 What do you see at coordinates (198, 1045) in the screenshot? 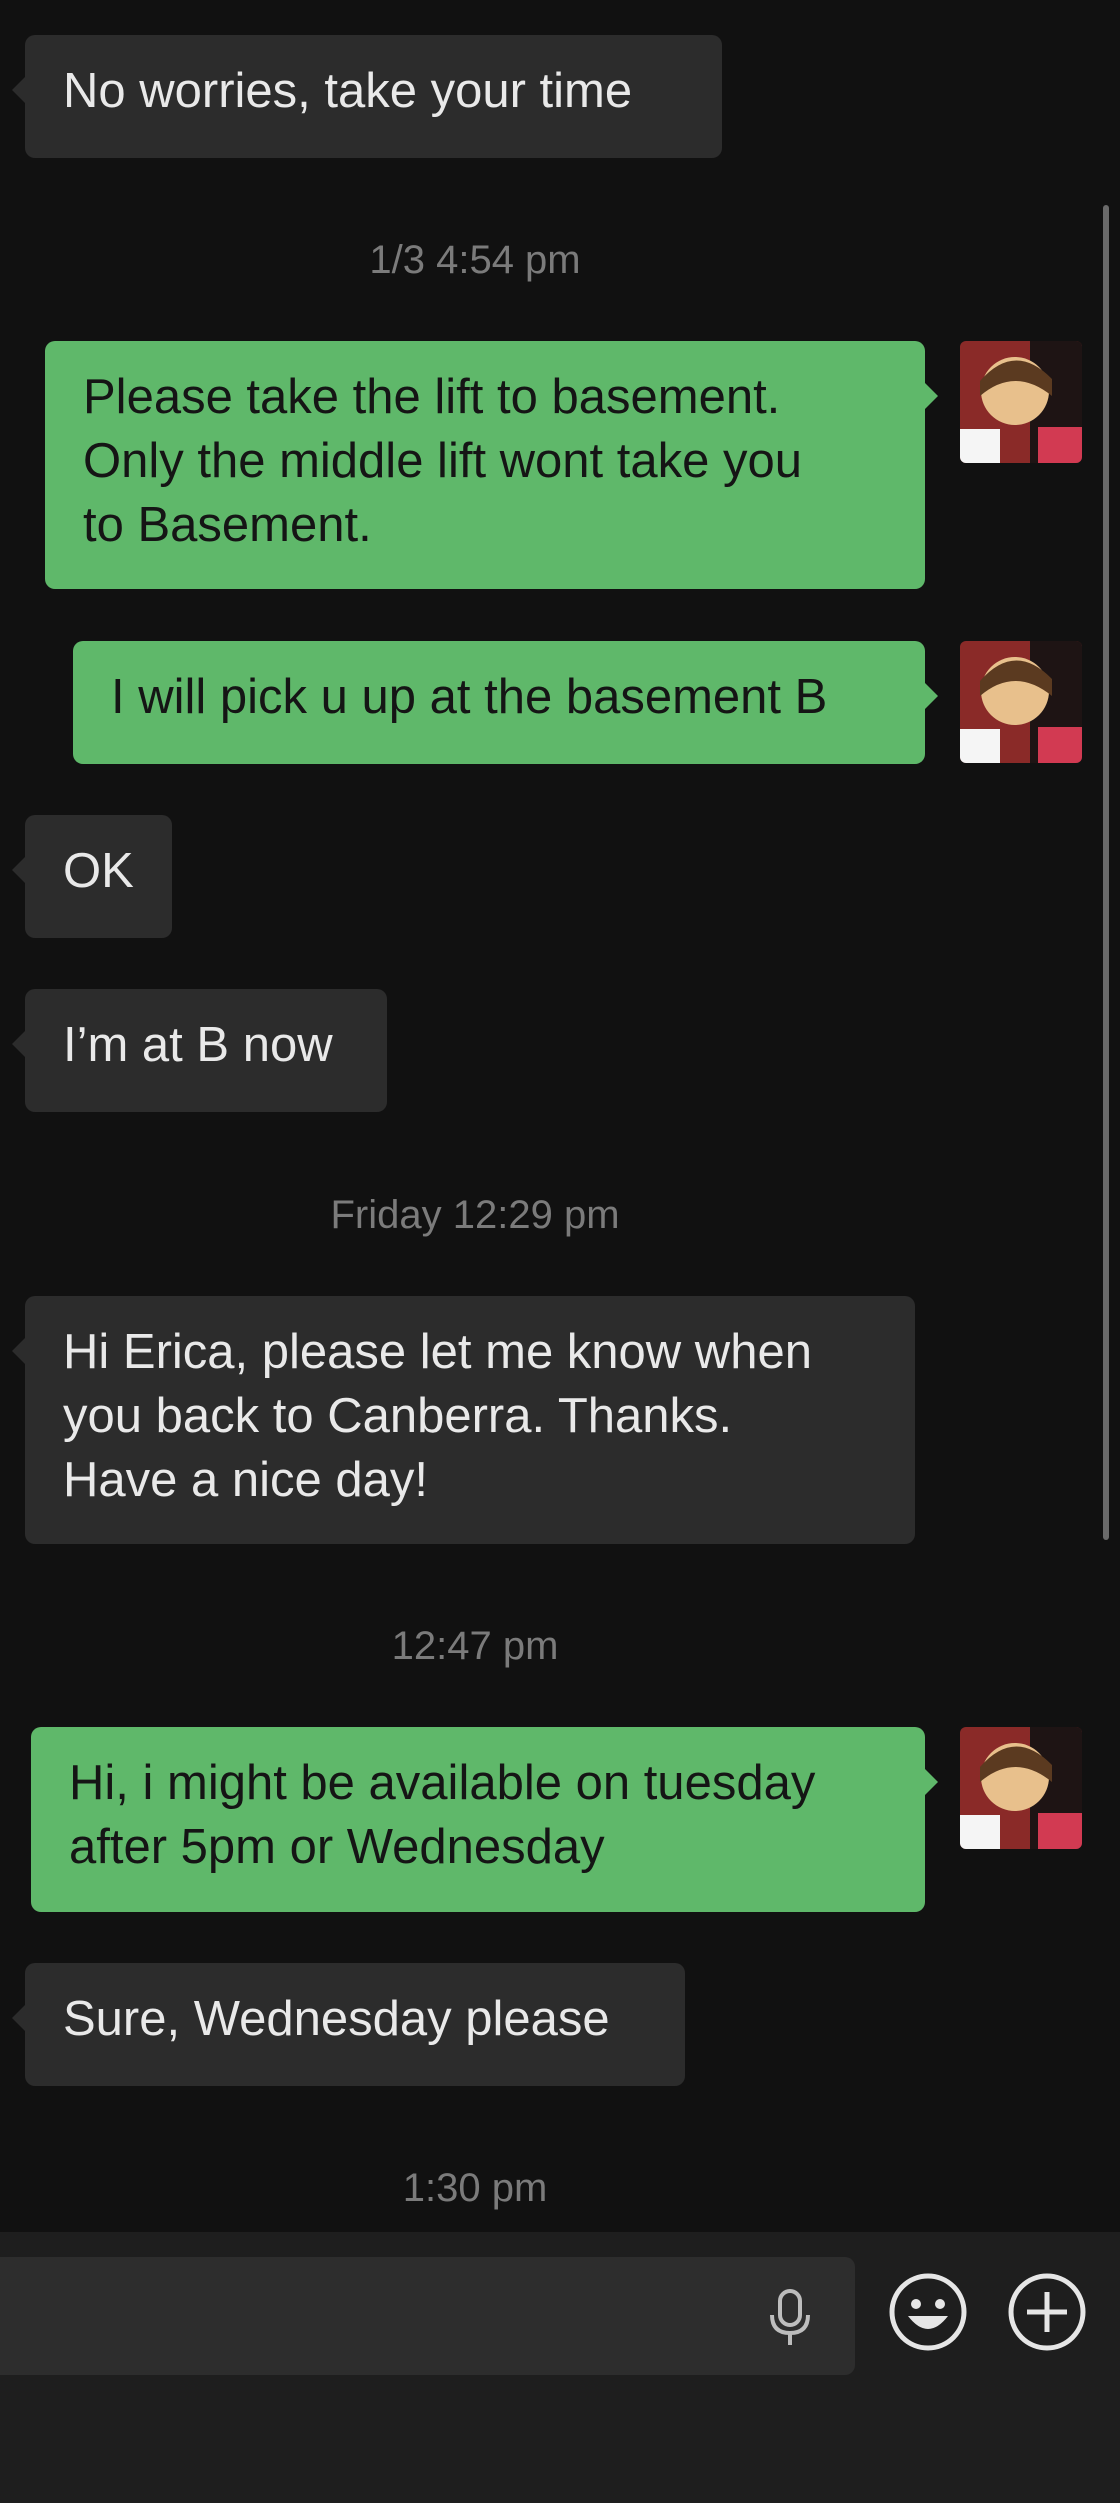
I see `message-text: I’m at B now` at bounding box center [198, 1045].